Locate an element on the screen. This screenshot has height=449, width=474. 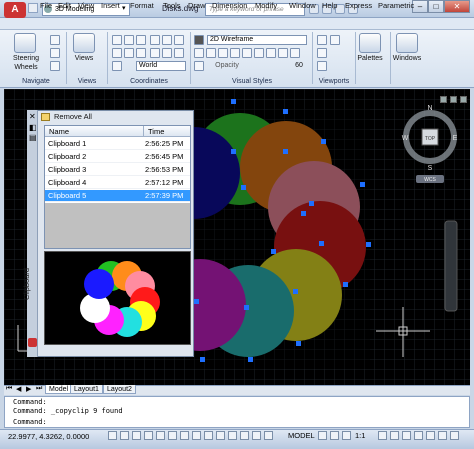
isolate-icon is located at coordinates (430, 435).